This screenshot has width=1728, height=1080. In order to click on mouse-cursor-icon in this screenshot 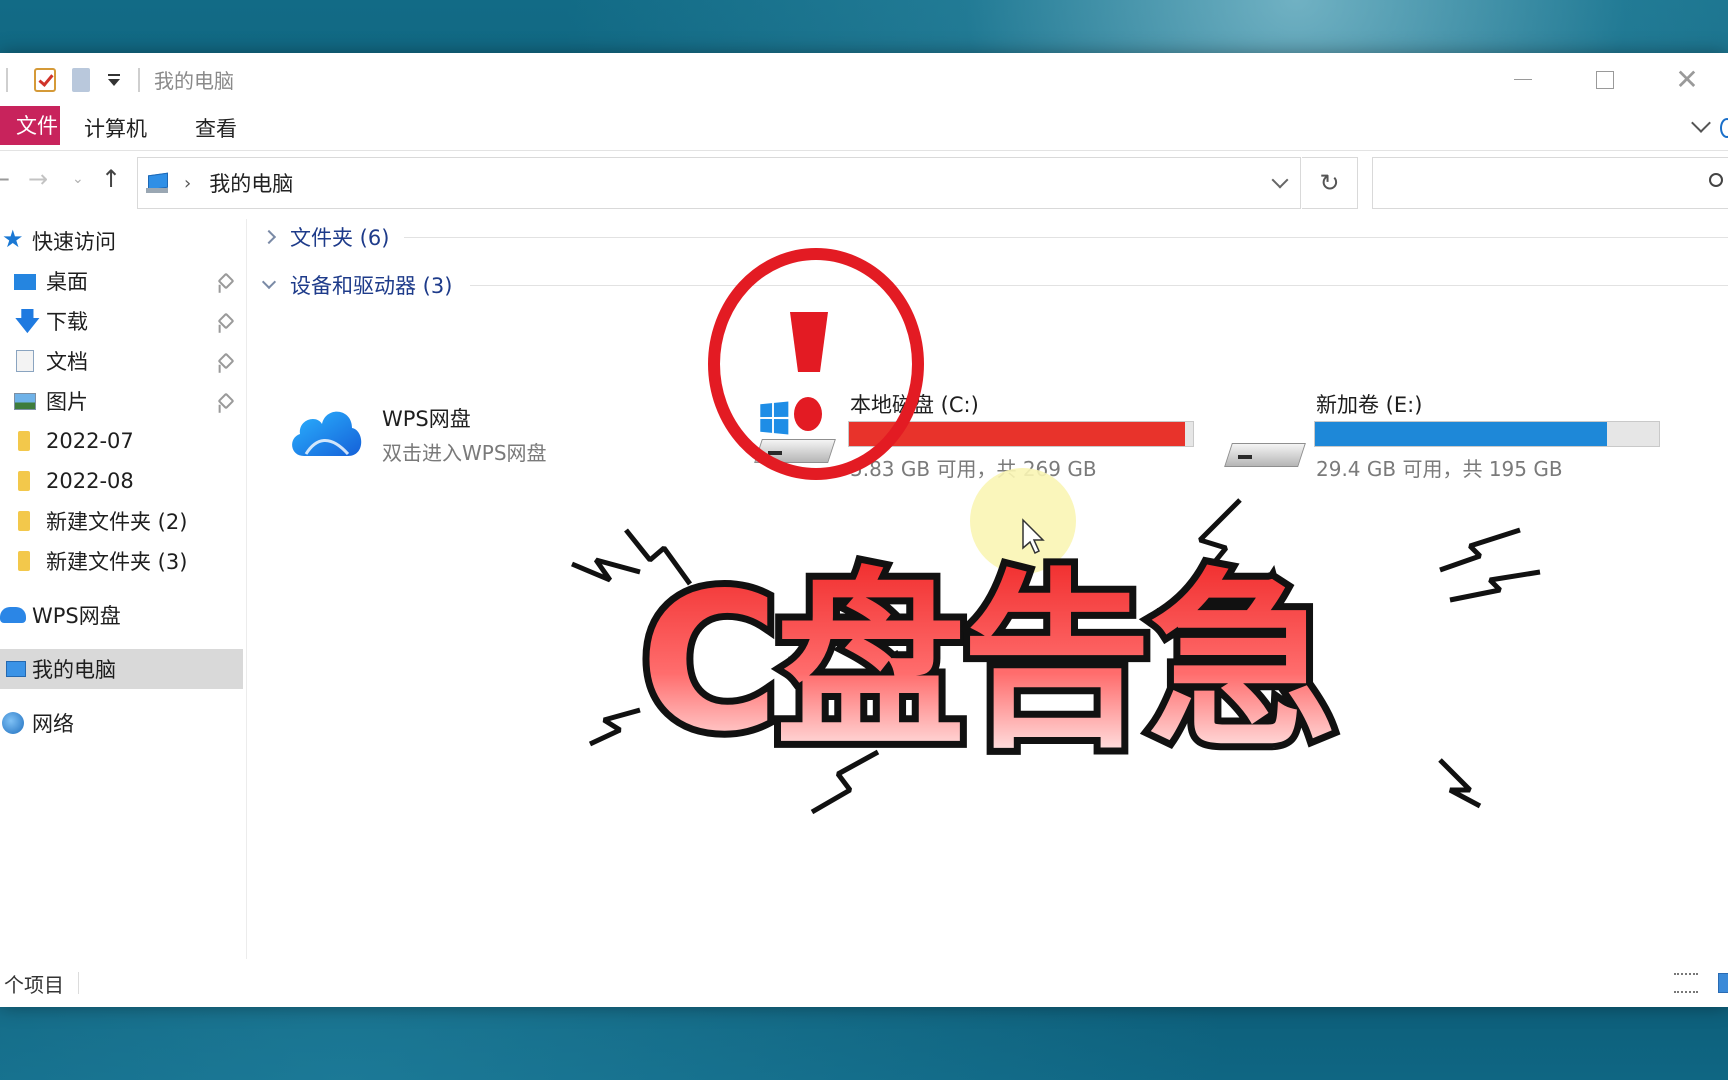, I will do `click(1033, 536)`.